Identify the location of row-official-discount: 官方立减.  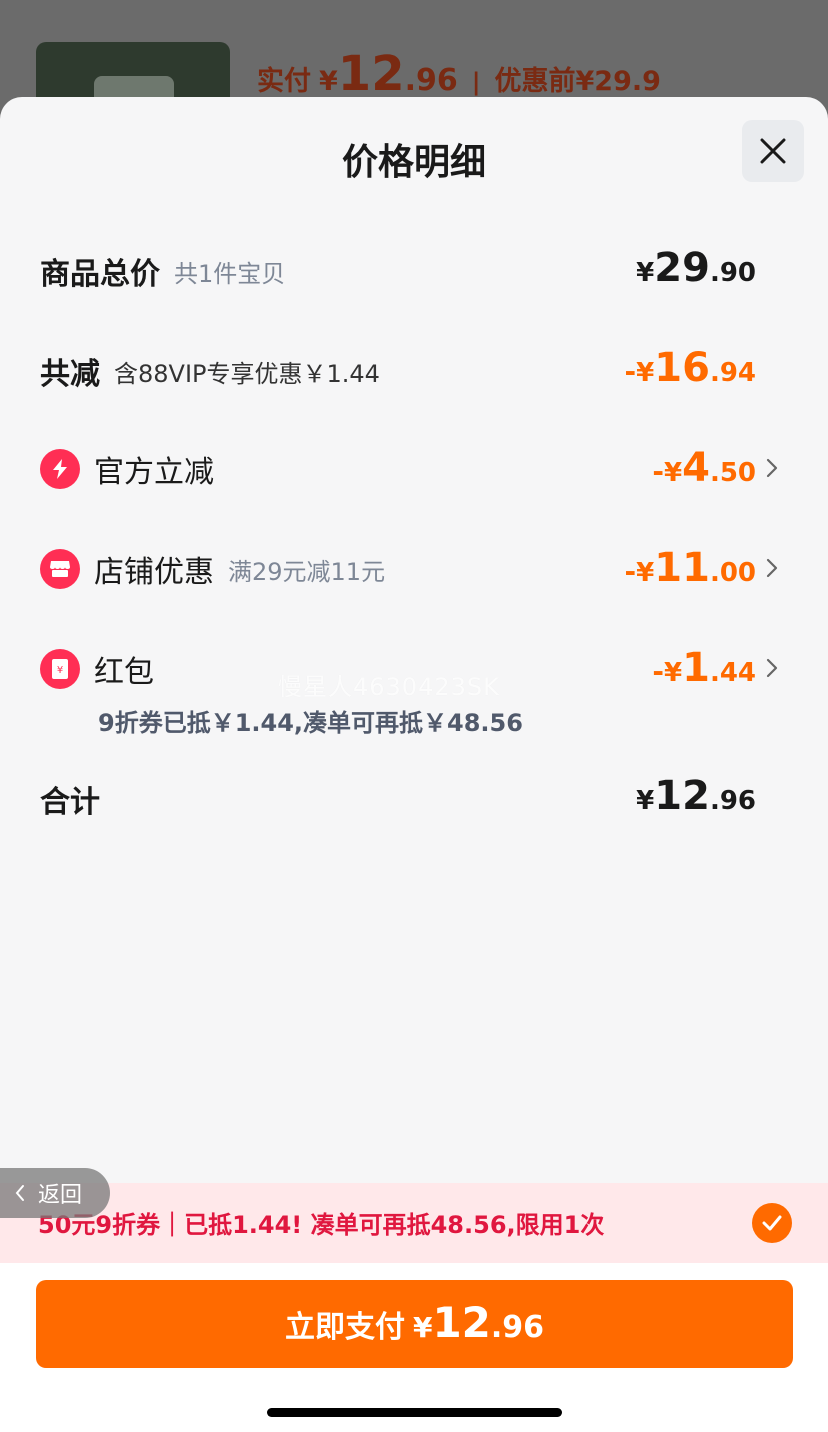
(398, 469).